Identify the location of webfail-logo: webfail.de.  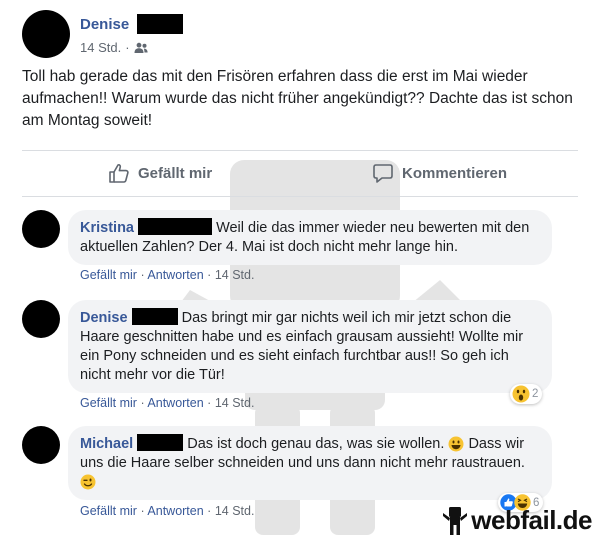
(517, 520).